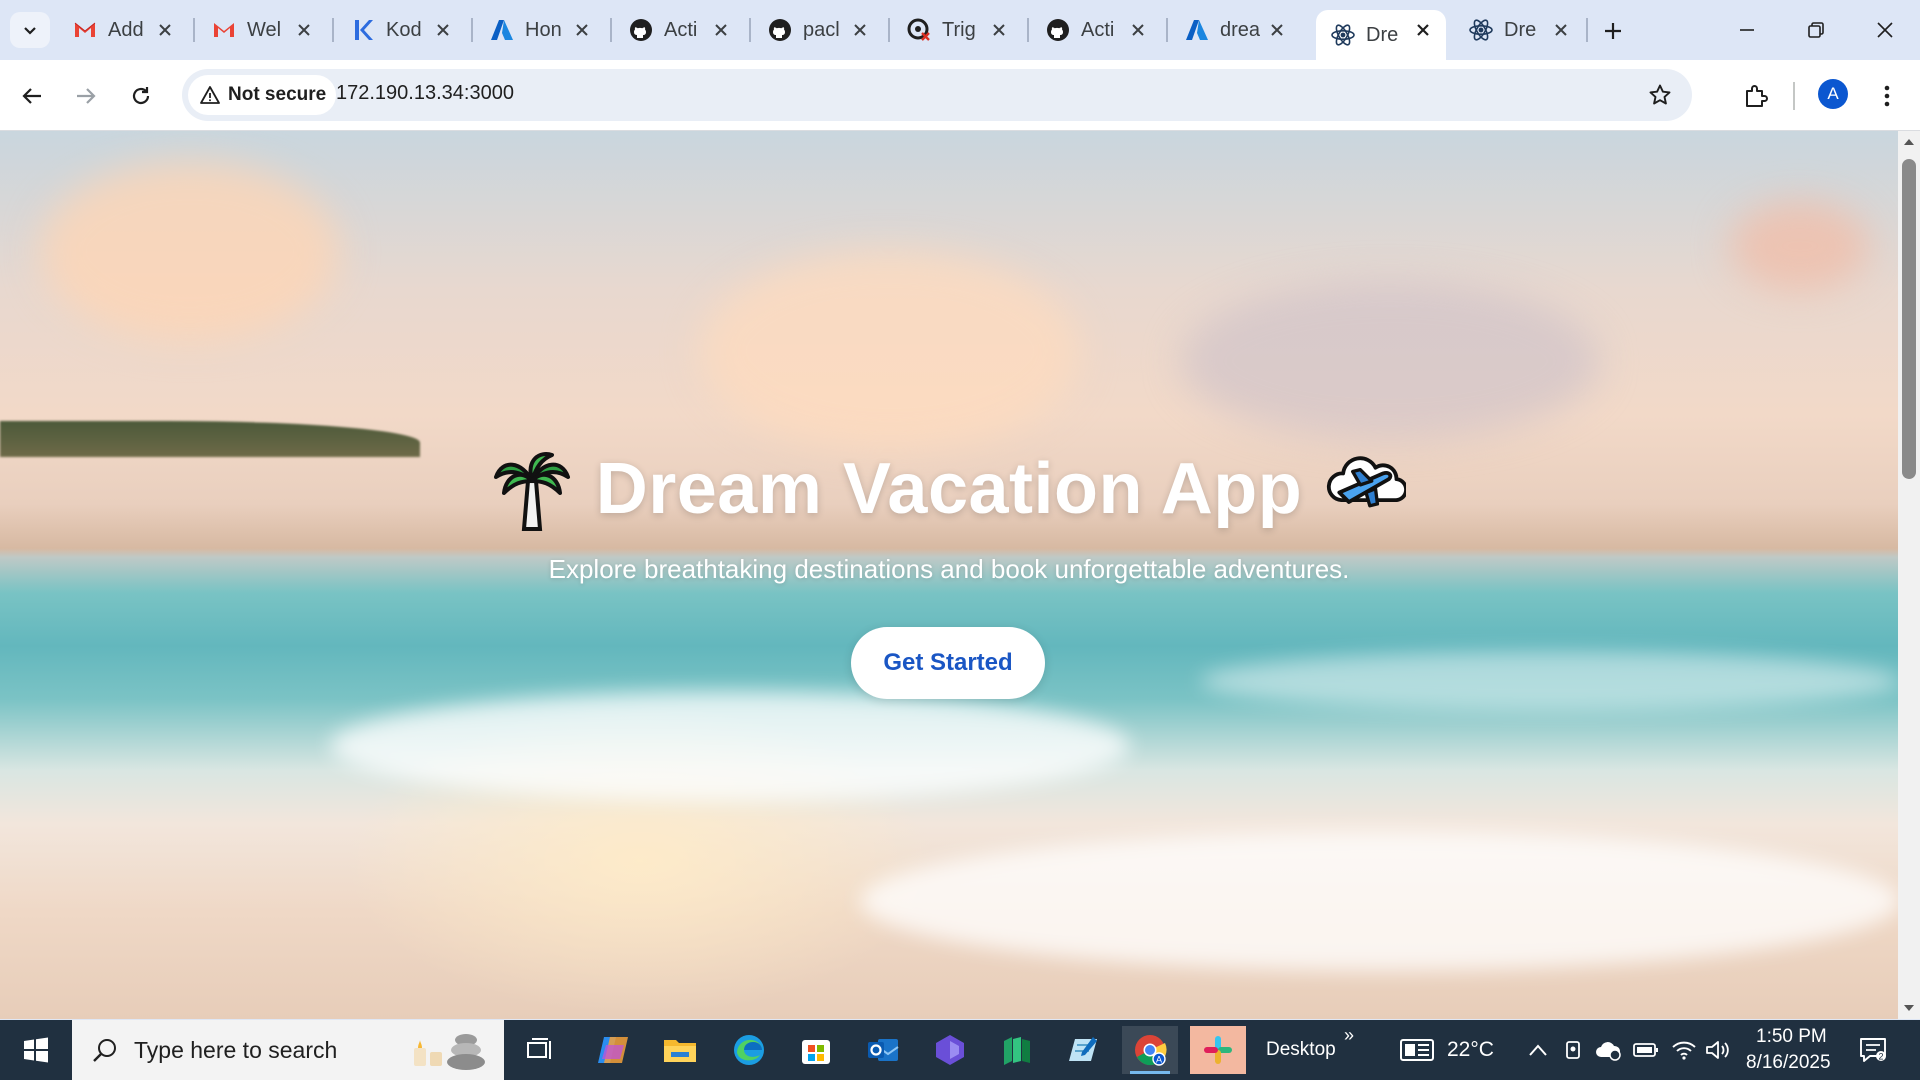 This screenshot has height=1080, width=1920. What do you see at coordinates (949, 489) in the screenshot?
I see `hero-heading: Dream Vacation App` at bounding box center [949, 489].